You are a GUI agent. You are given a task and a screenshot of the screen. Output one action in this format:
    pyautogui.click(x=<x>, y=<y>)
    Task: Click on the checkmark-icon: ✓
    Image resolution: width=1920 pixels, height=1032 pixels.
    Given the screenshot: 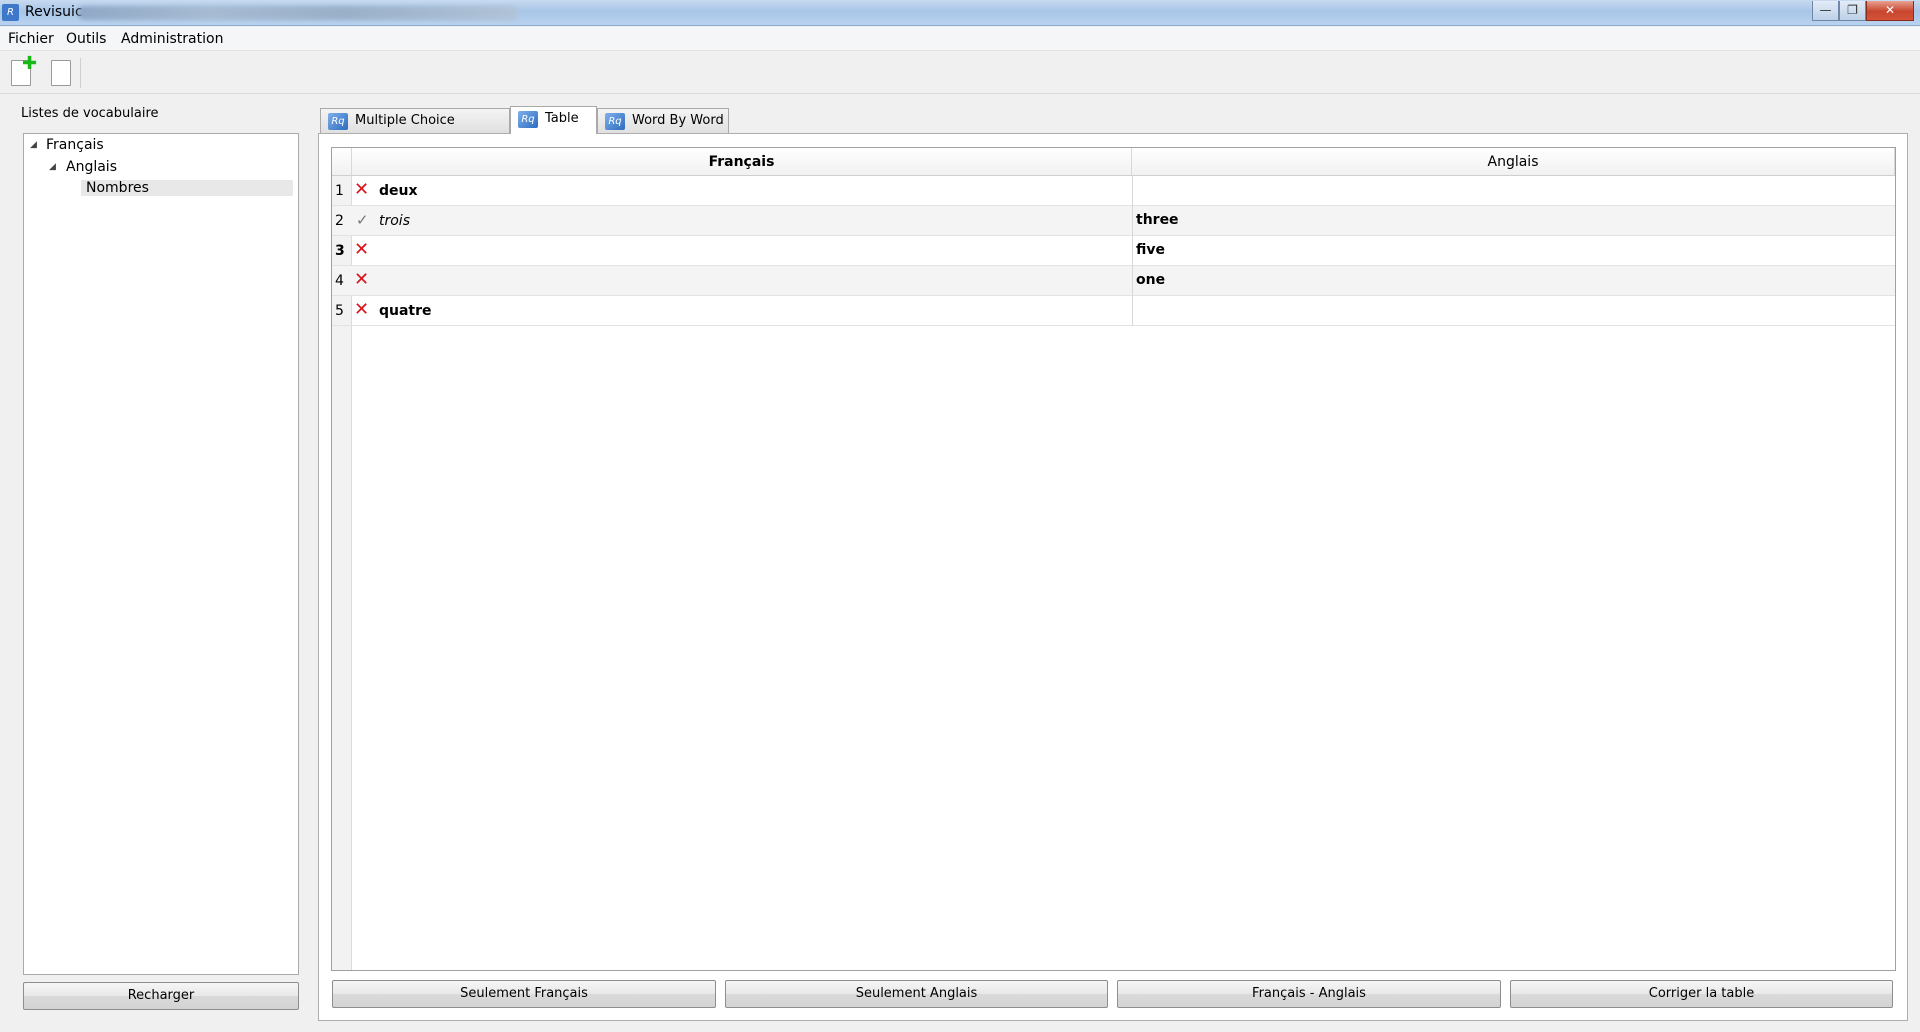 What is the action you would take?
    pyautogui.click(x=362, y=220)
    